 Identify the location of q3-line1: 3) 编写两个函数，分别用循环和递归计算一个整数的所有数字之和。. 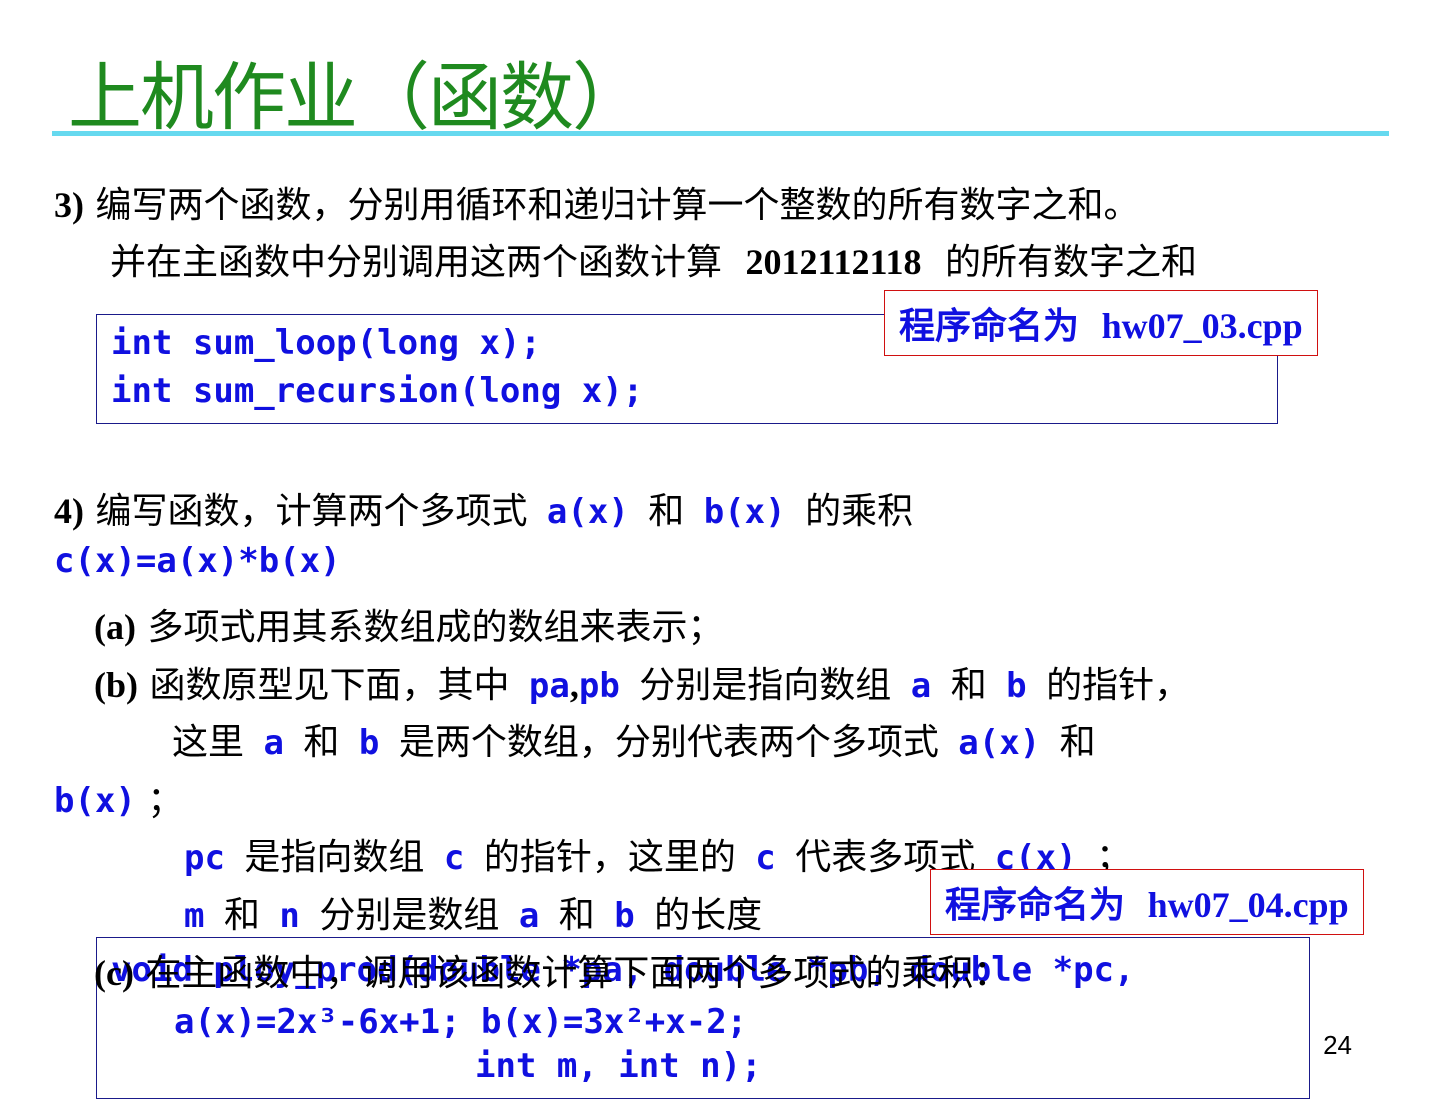
(596, 202).